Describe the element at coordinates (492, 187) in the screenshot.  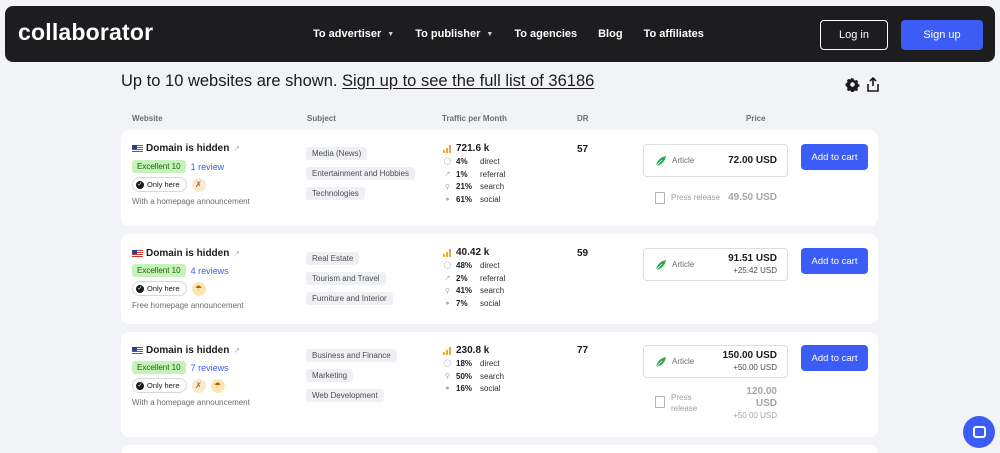
I see `traffic-label: search` at that location.